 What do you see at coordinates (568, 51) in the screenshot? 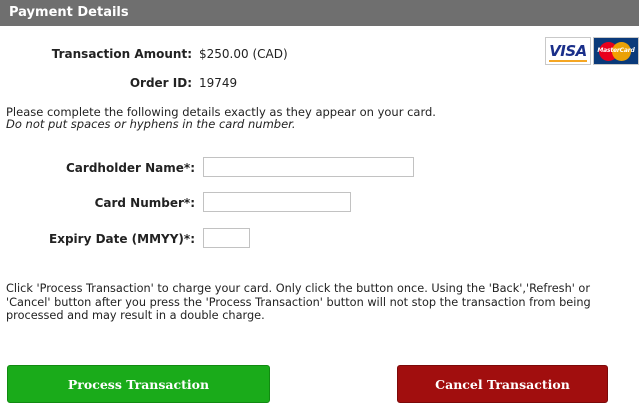
I see `visa-logo-icon: VISA` at bounding box center [568, 51].